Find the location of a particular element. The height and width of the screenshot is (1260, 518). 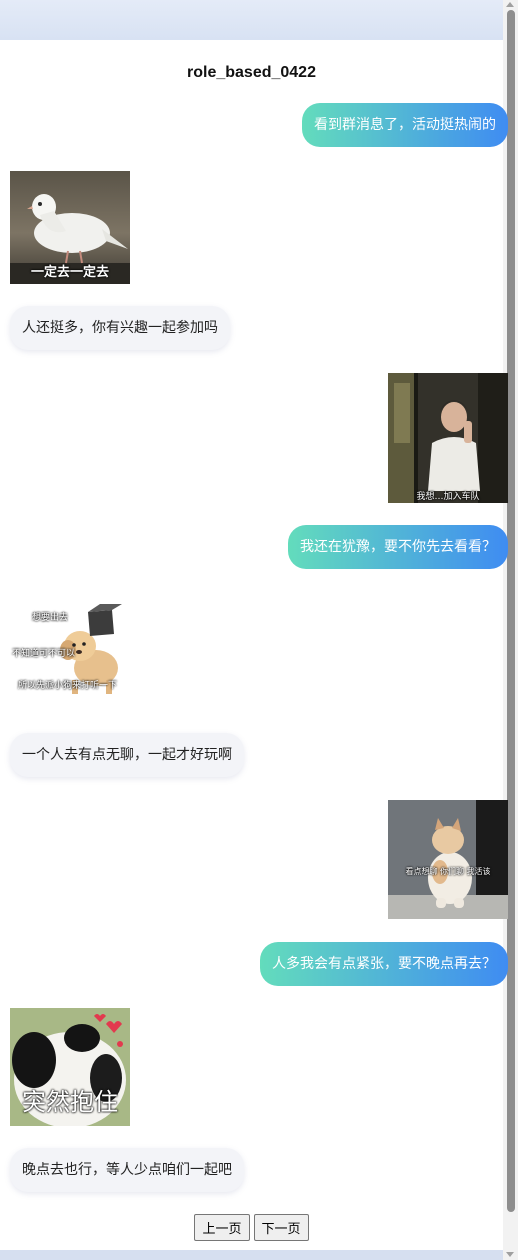

puppy-with-box-sticker: 想要出去 不知道可不可以 所以先派小狗来打听一下 is located at coordinates (70, 651).